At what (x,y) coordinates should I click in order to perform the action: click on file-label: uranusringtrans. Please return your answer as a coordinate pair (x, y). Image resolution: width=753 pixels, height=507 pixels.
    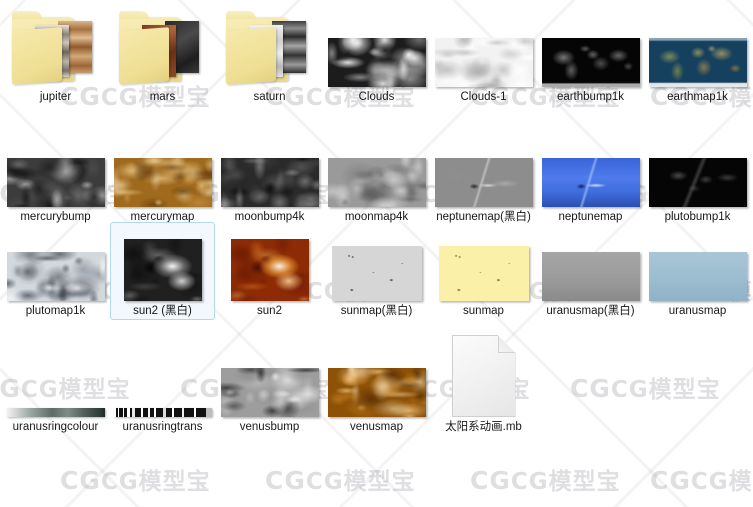
    Looking at the image, I should click on (162, 427).